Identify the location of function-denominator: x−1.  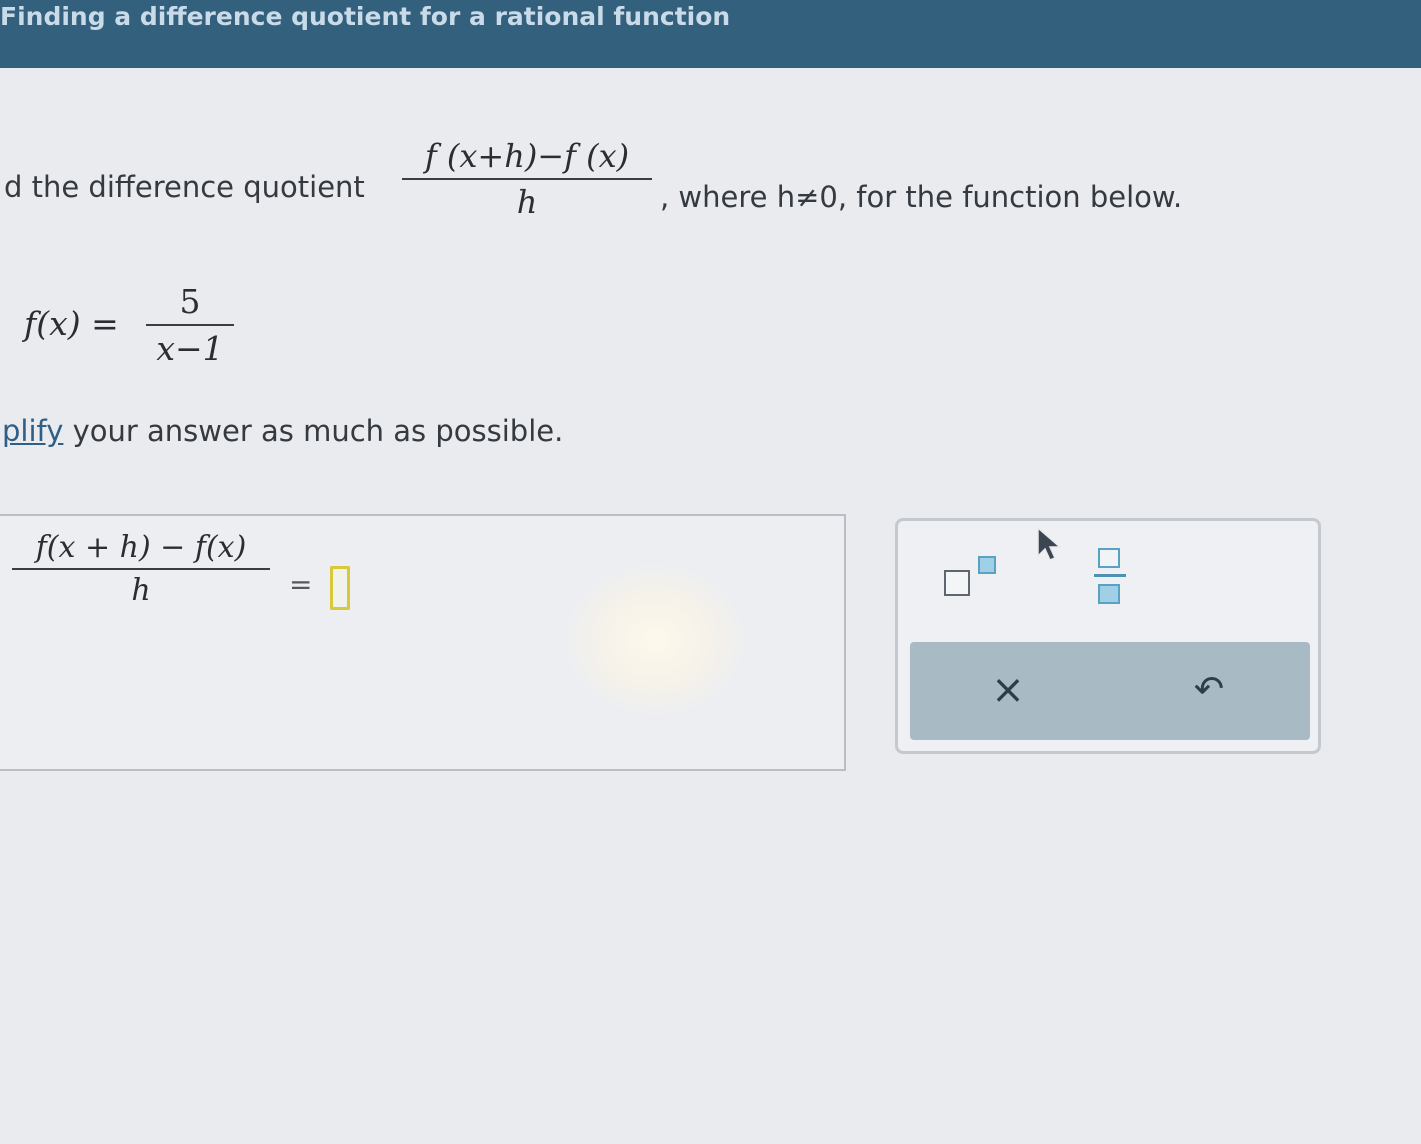
(190, 348).